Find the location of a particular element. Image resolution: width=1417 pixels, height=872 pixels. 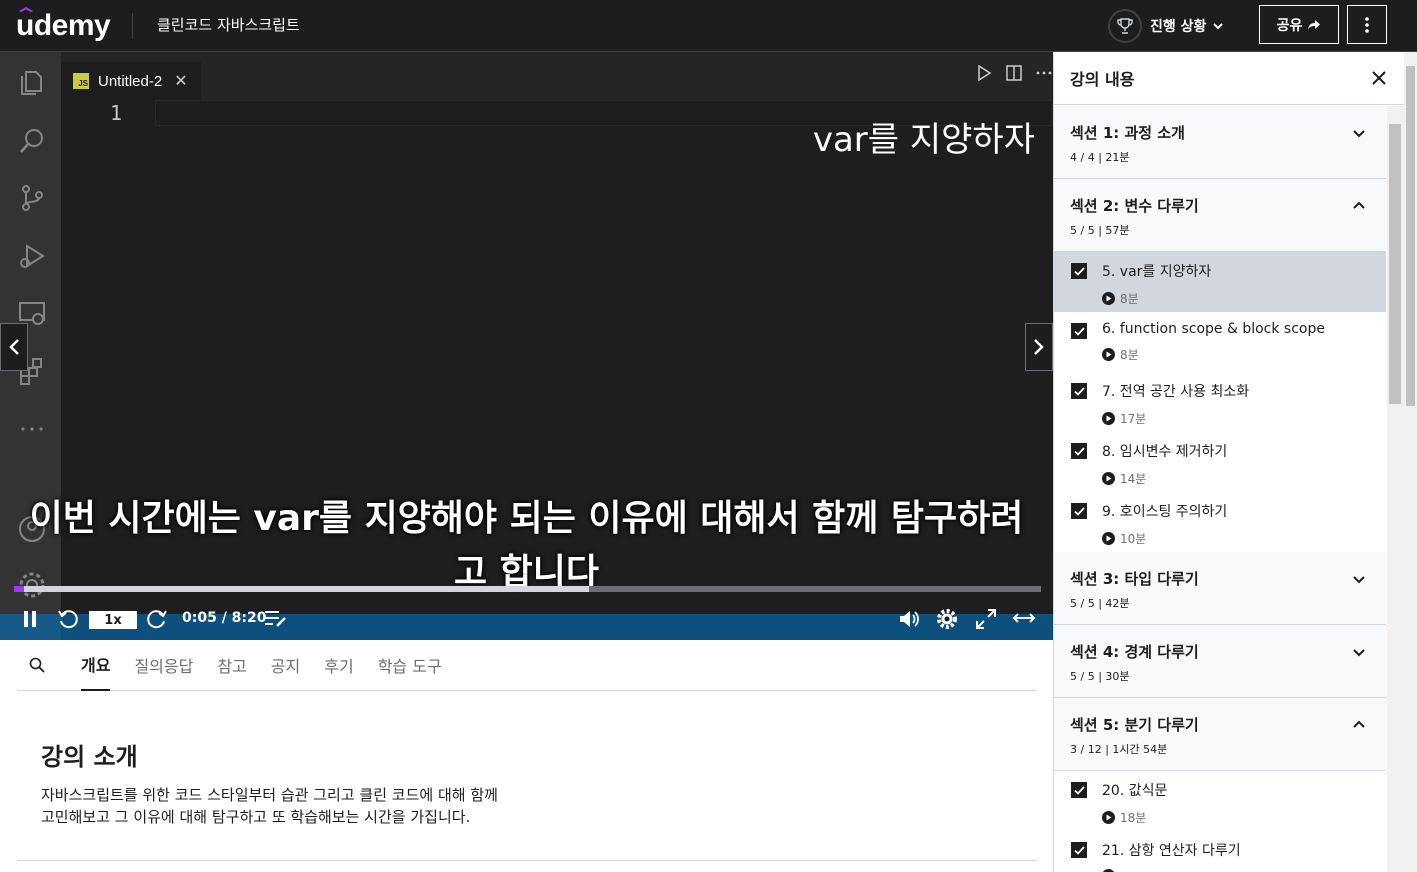

lecture-duration: 10분 is located at coordinates (1133, 539).